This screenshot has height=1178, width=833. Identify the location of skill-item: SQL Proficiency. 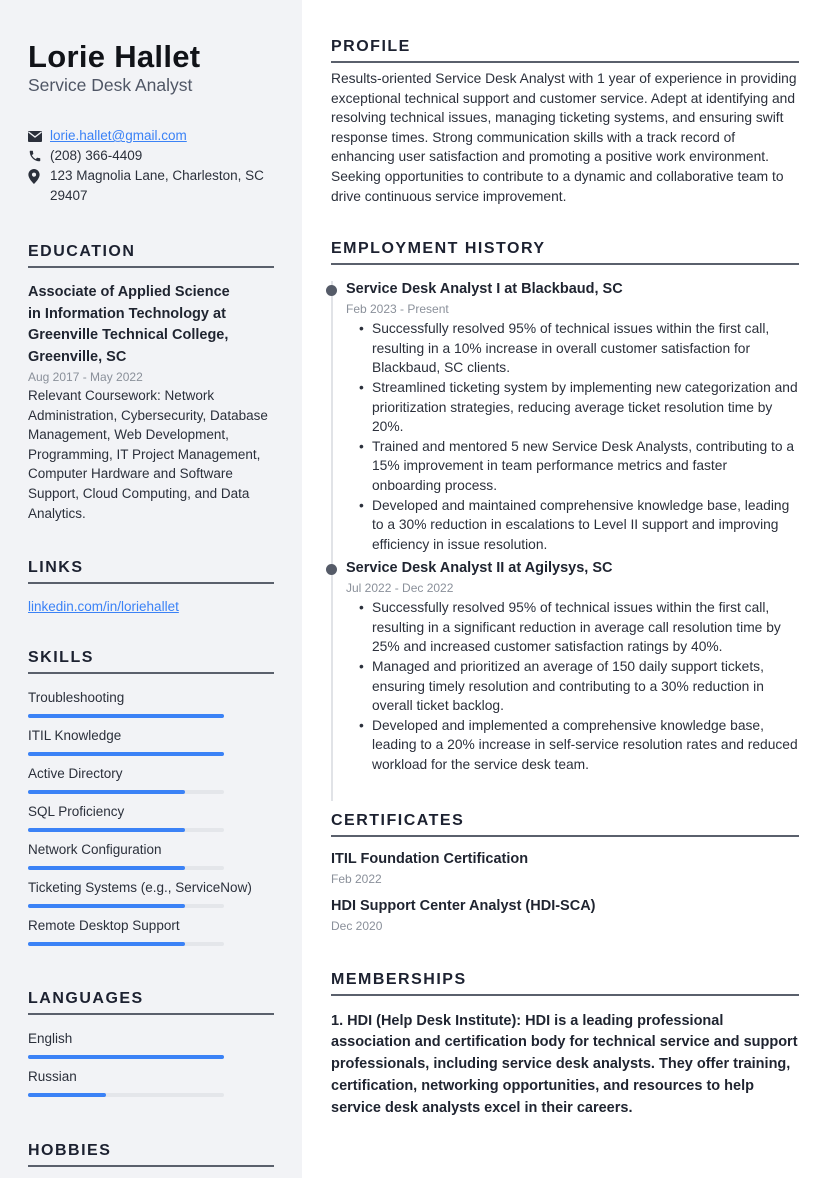
(151, 817).